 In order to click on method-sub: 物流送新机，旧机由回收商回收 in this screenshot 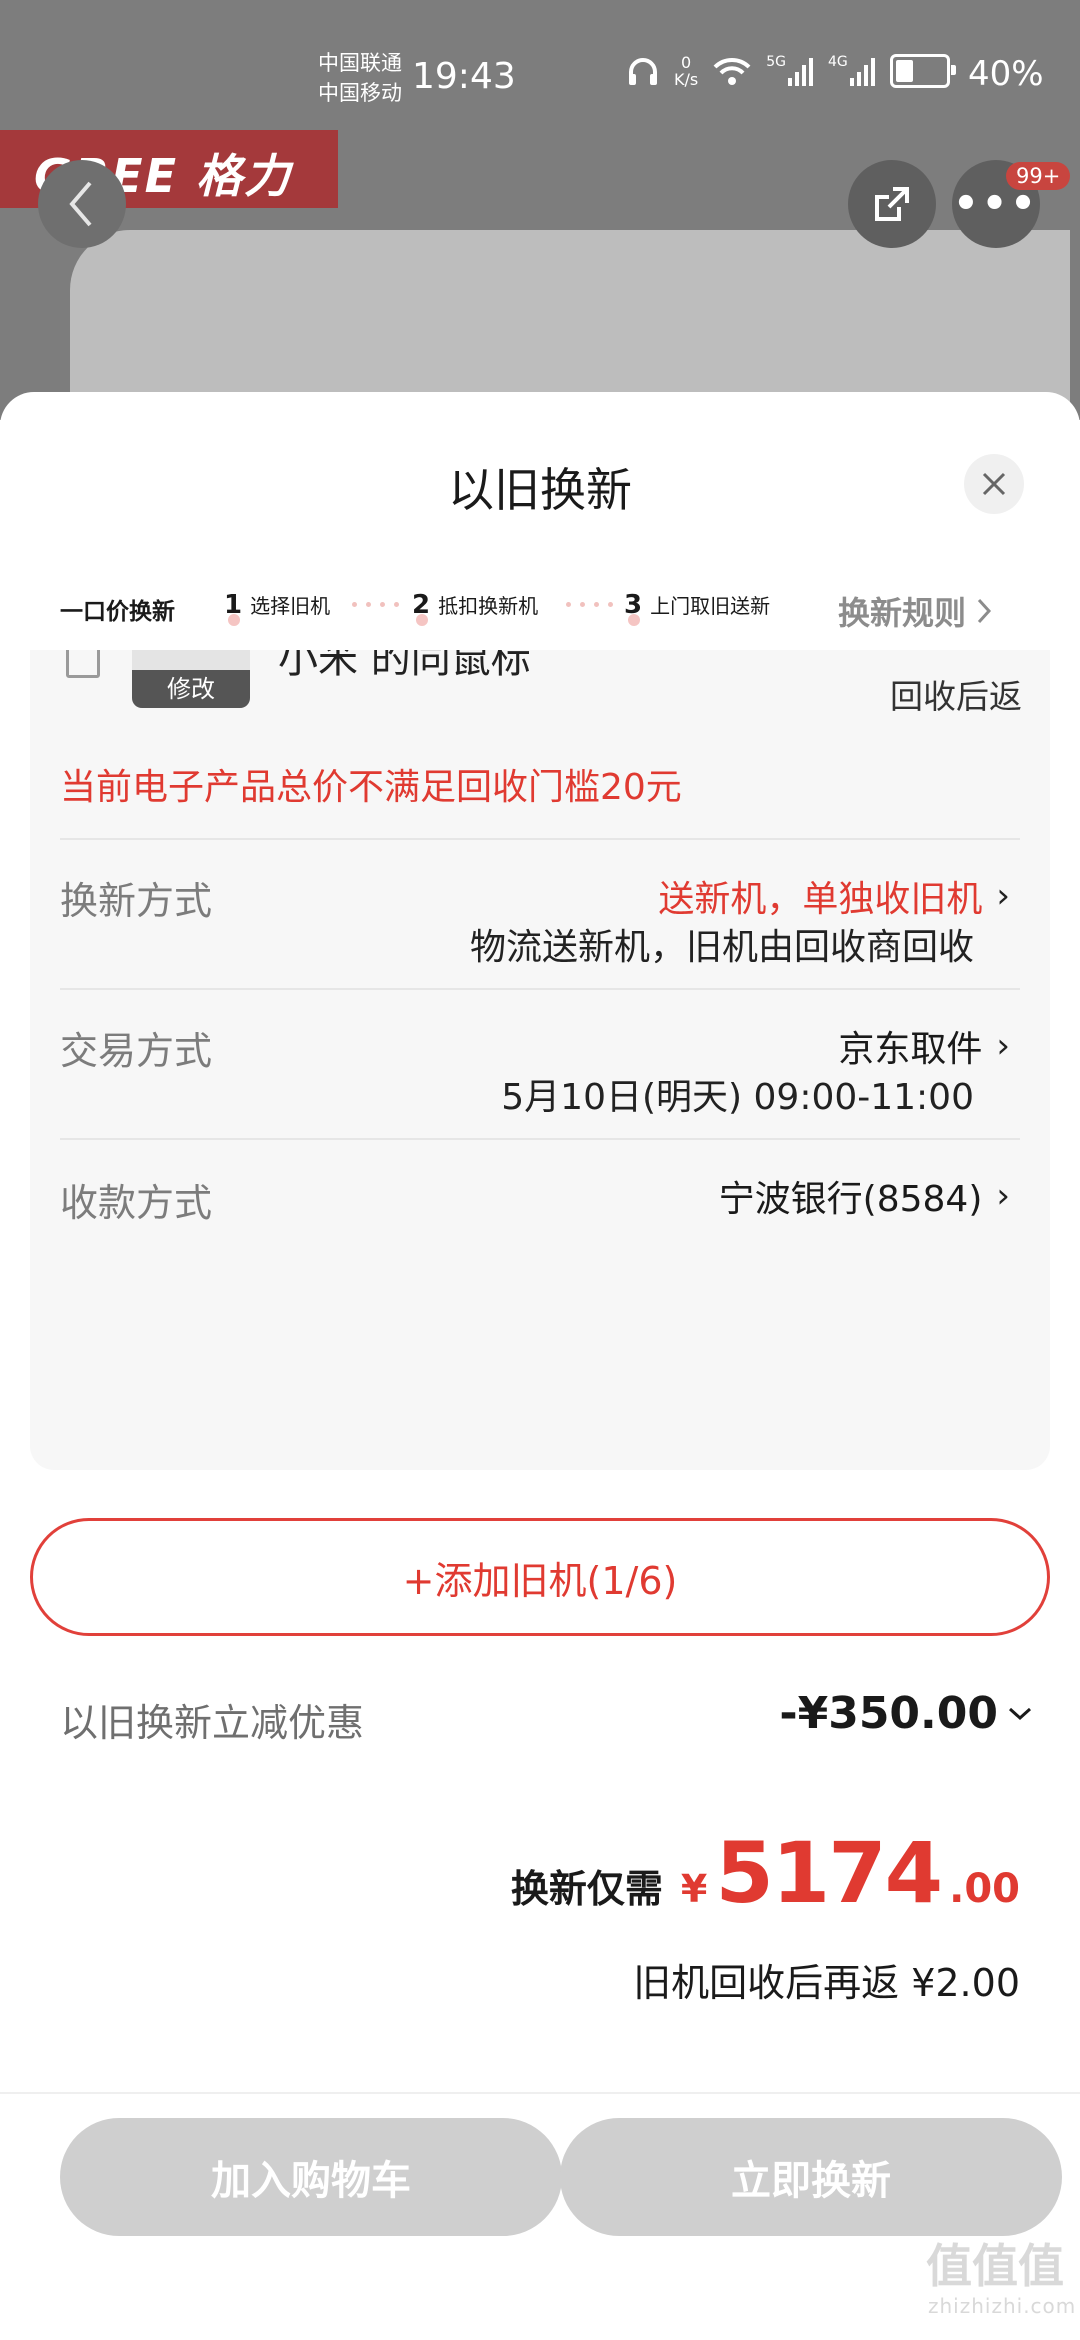, I will do `click(721, 947)`.